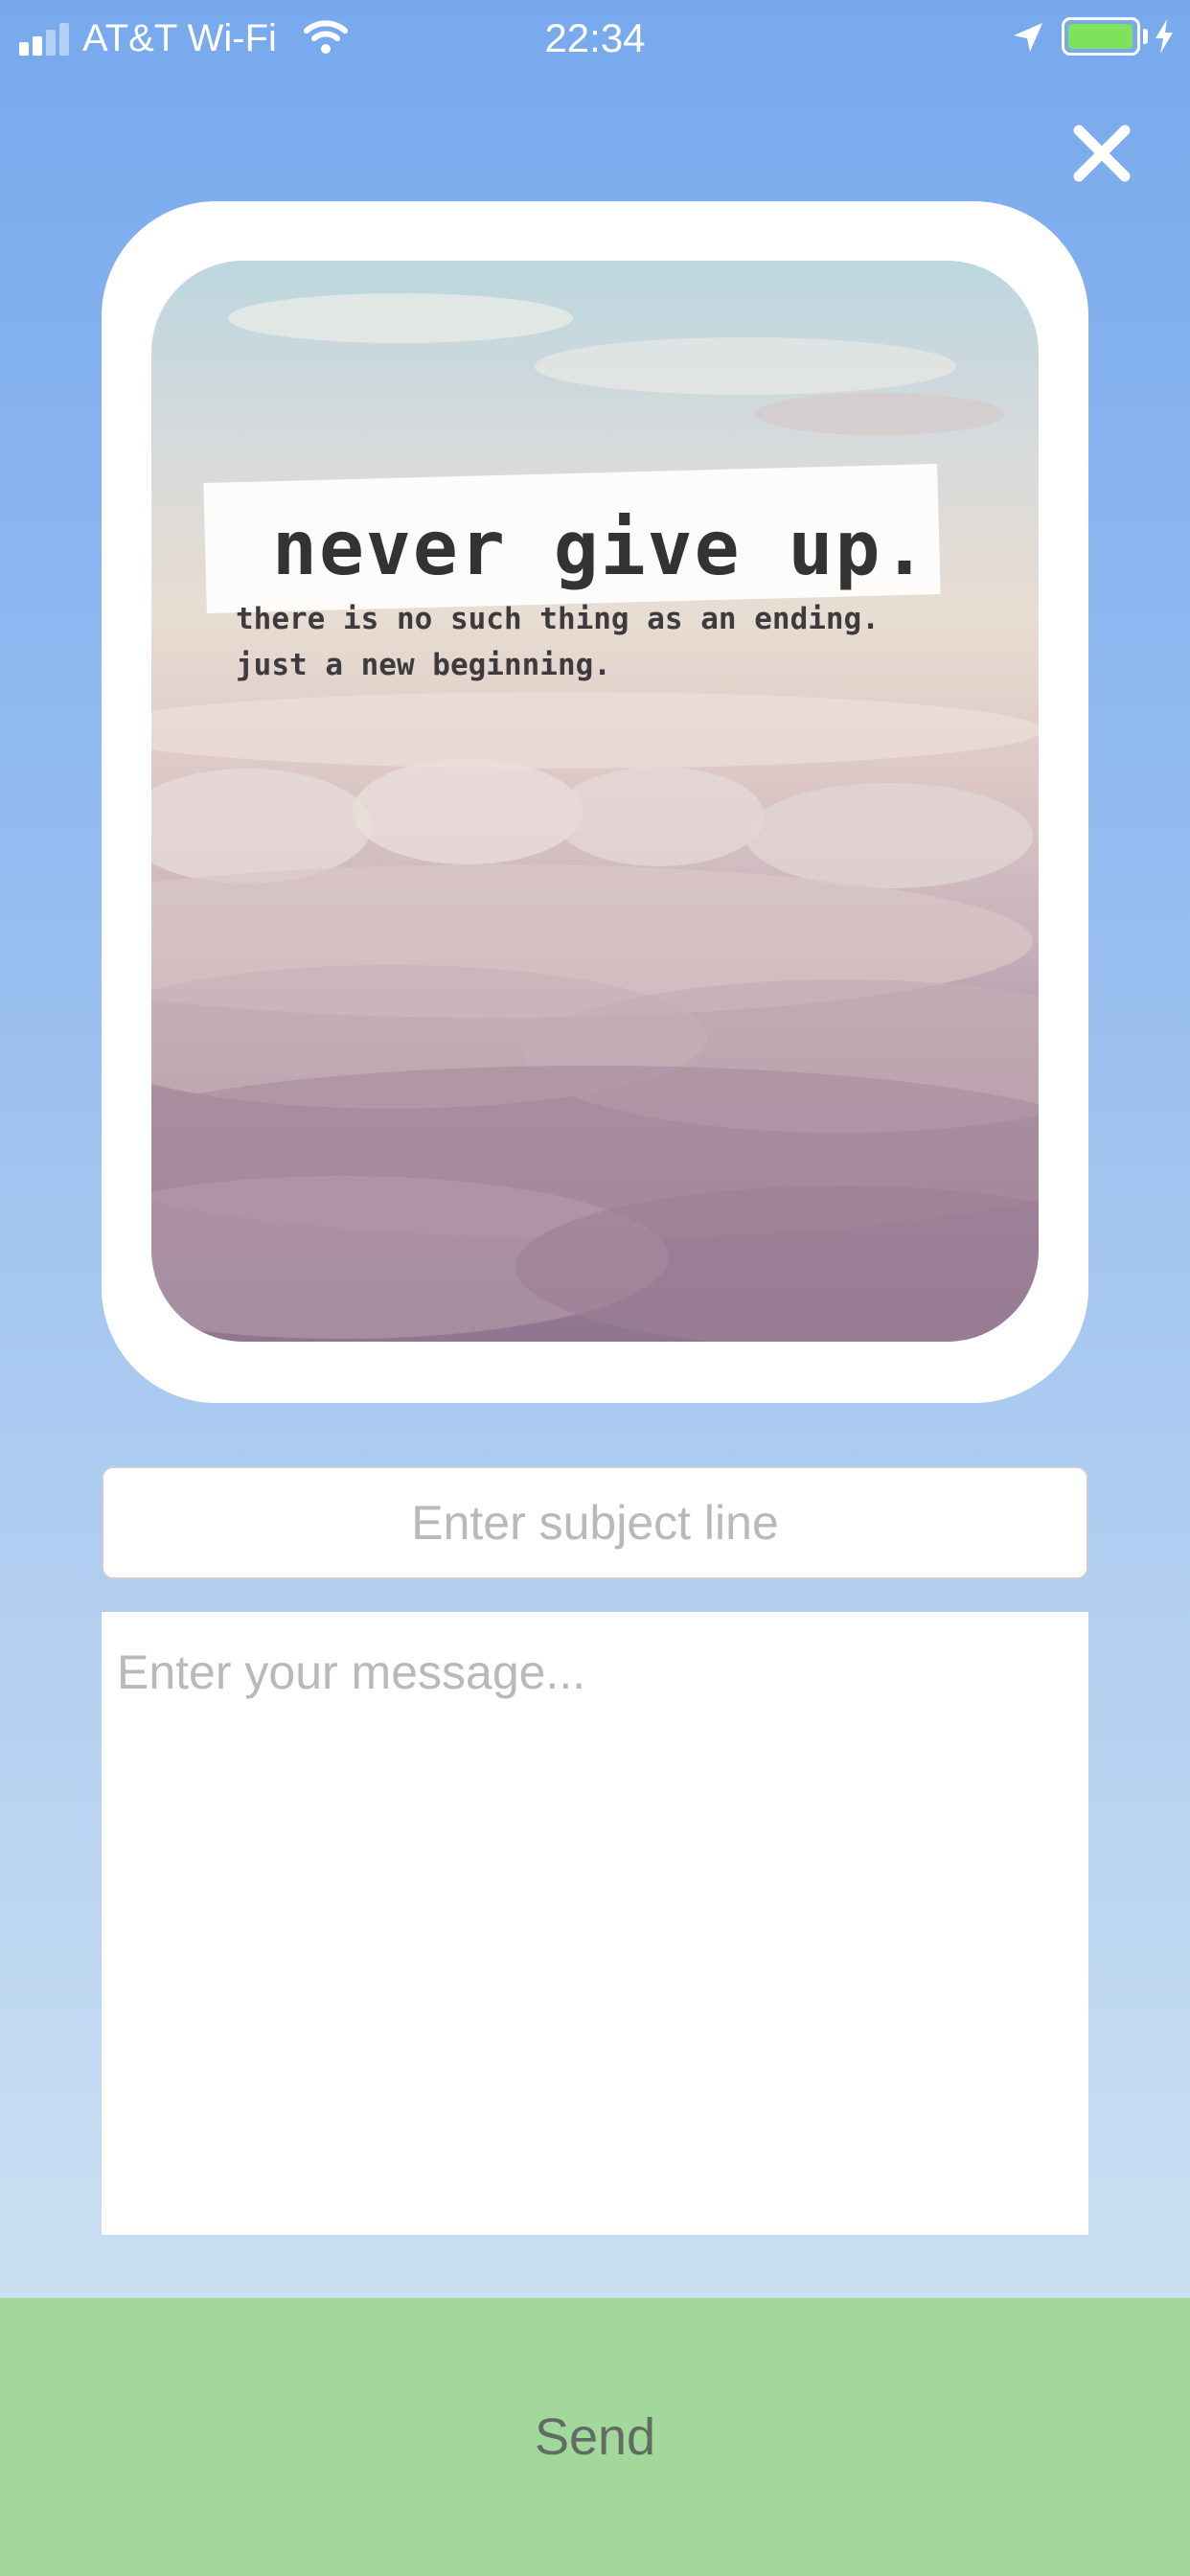 Image resolution: width=1190 pixels, height=2576 pixels. I want to click on close-button, so click(1101, 153).